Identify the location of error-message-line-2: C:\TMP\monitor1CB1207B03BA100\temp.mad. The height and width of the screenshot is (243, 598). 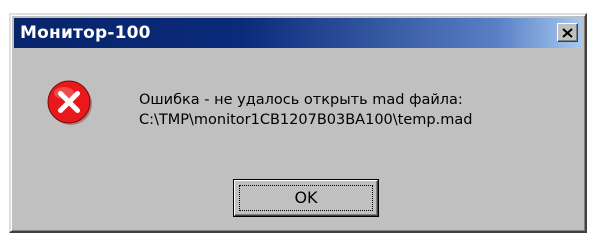
(306, 120).